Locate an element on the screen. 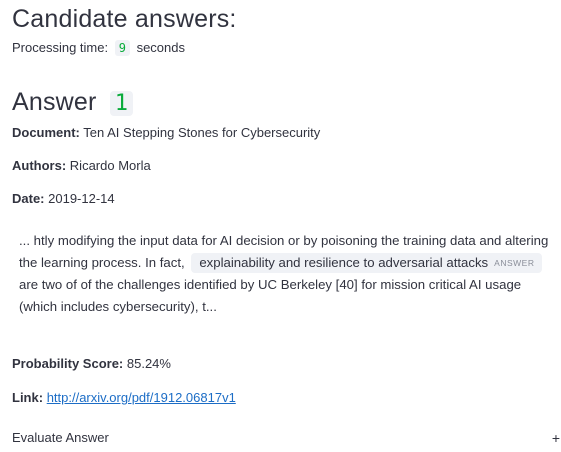 Image resolution: width=561 pixels, height=452 pixels. plus-icon: + is located at coordinates (556, 438).